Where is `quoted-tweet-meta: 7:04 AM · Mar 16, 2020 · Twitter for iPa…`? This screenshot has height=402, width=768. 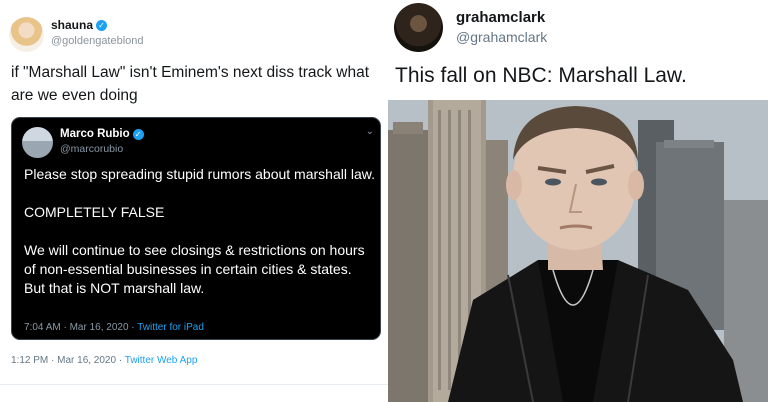 quoted-tweet-meta: 7:04 AM · Mar 16, 2020 · Twitter for iPa… is located at coordinates (114, 327).